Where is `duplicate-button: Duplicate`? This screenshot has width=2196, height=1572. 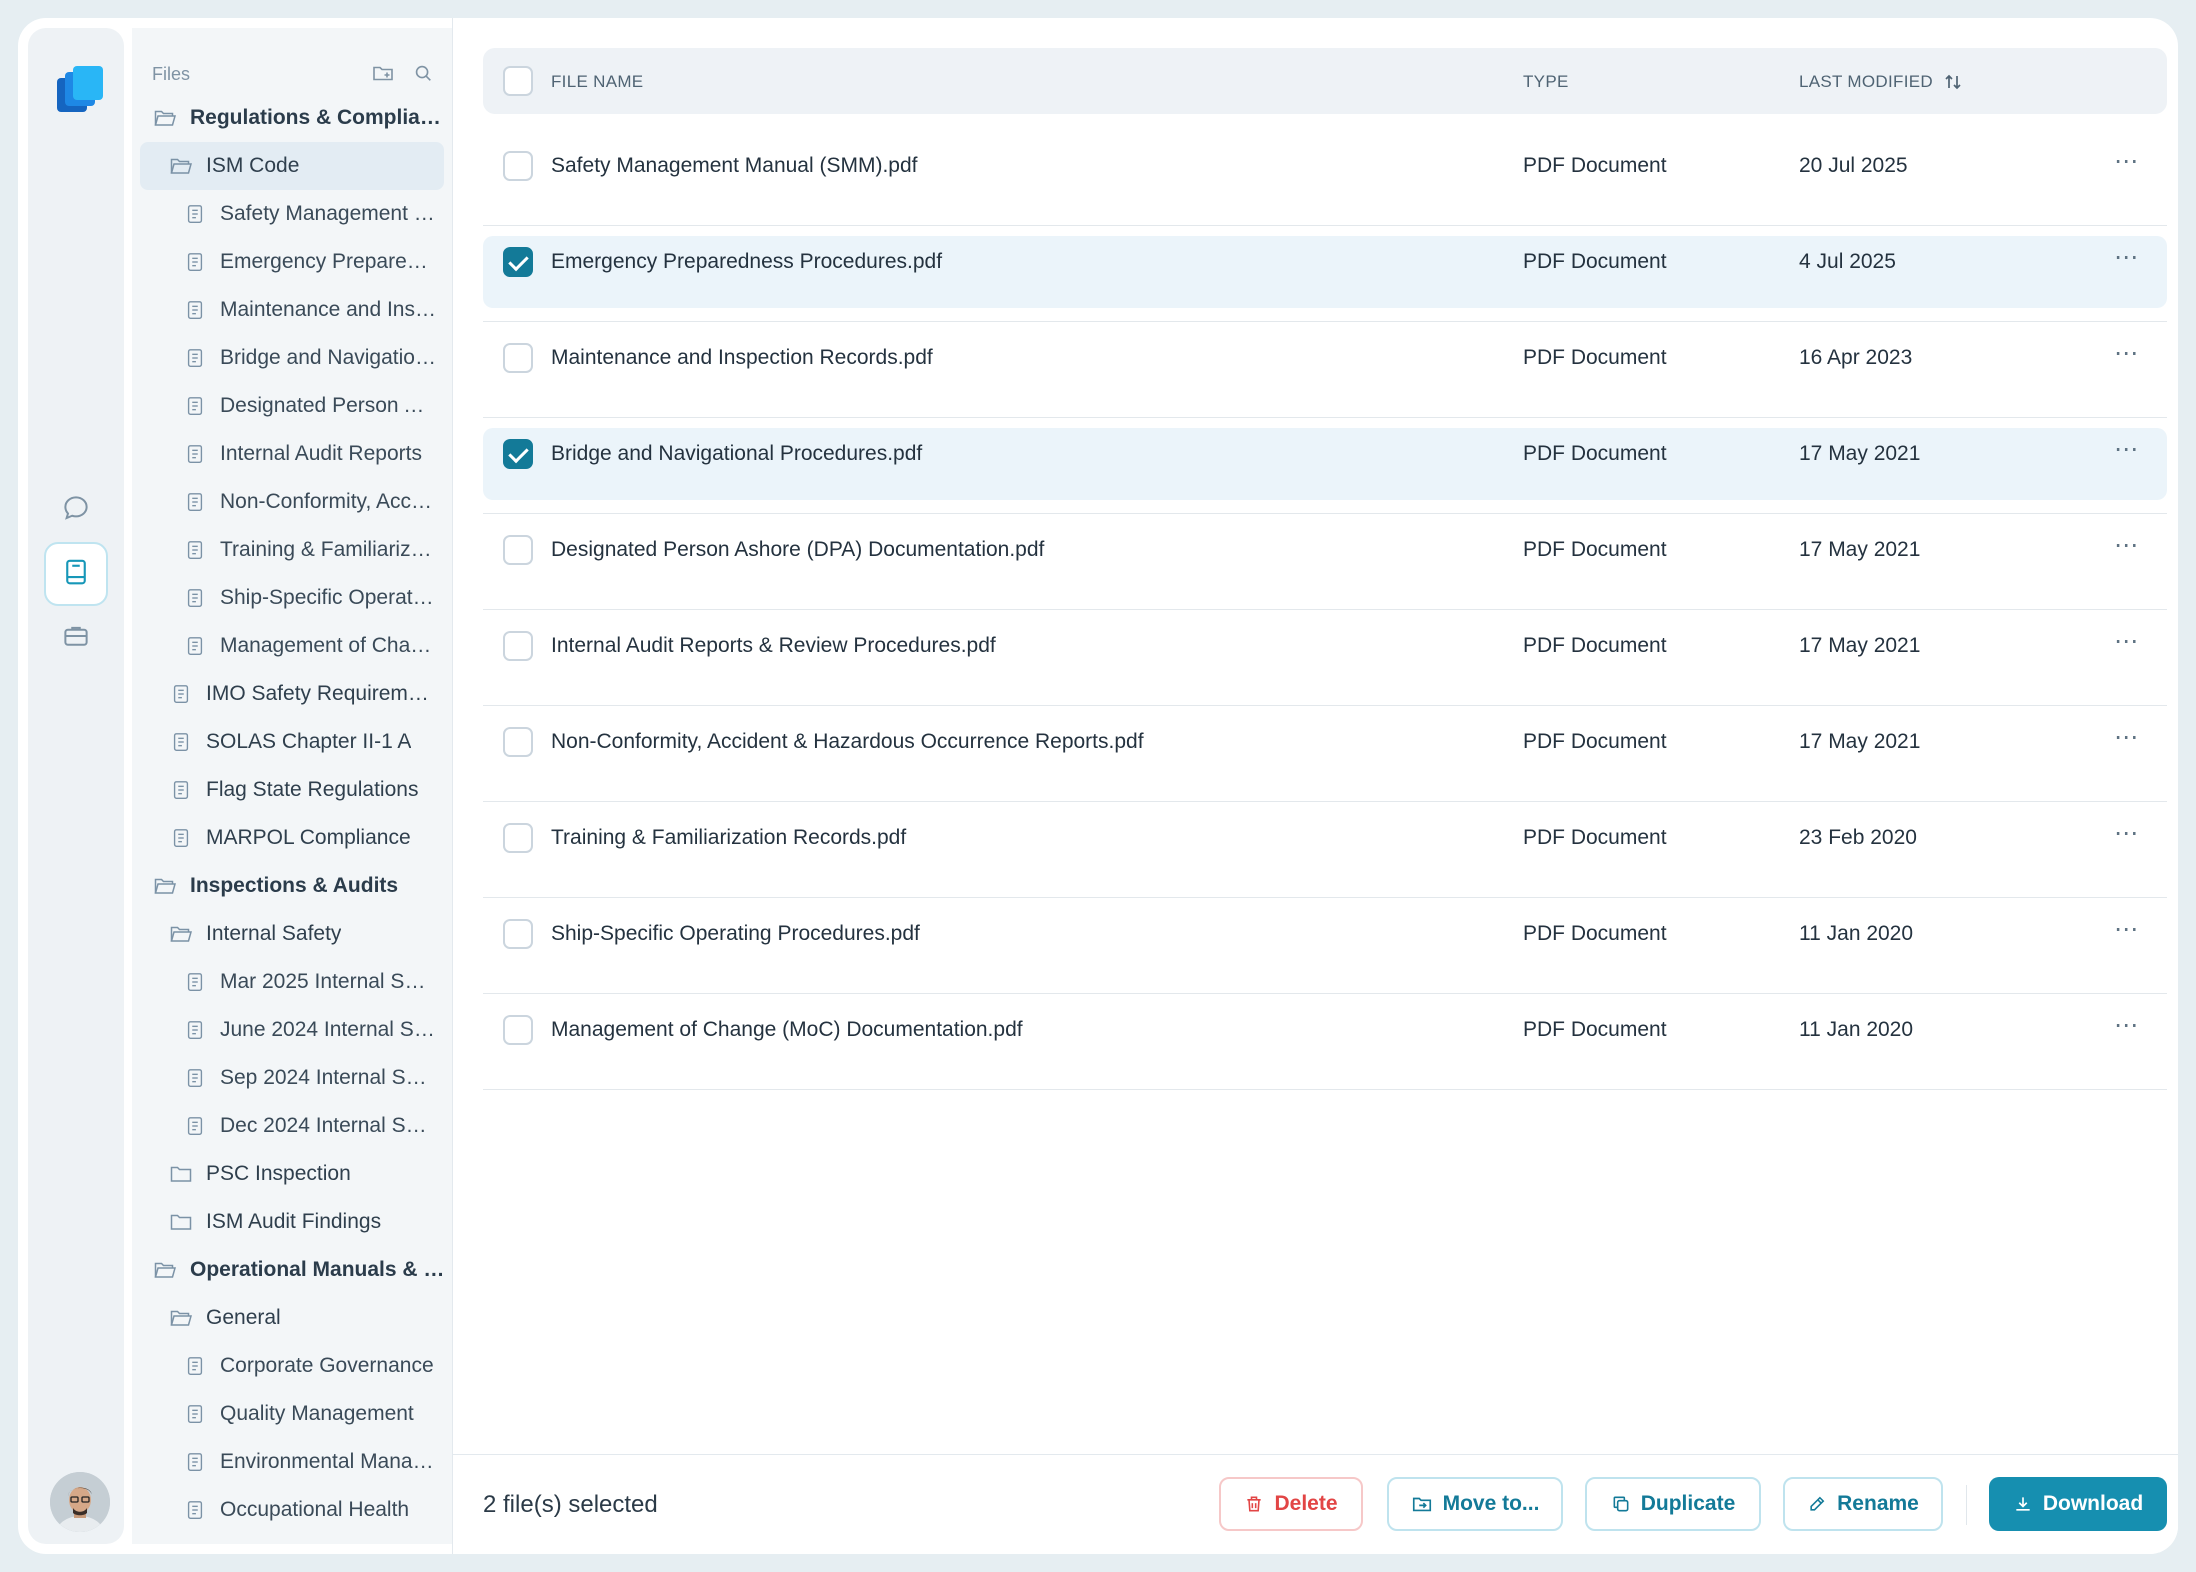
duplicate-button: Duplicate is located at coordinates (1673, 1504).